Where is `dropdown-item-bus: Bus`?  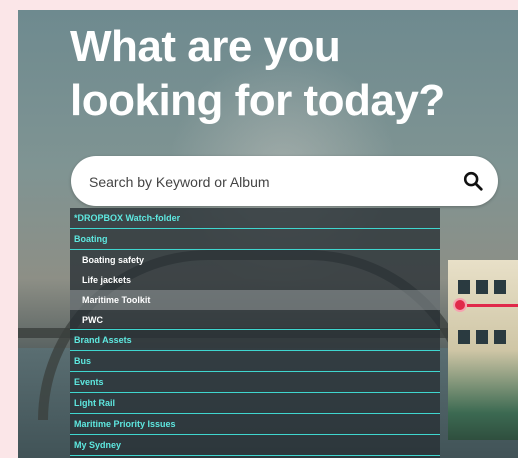
dropdown-item-bus: Bus is located at coordinates (255, 361).